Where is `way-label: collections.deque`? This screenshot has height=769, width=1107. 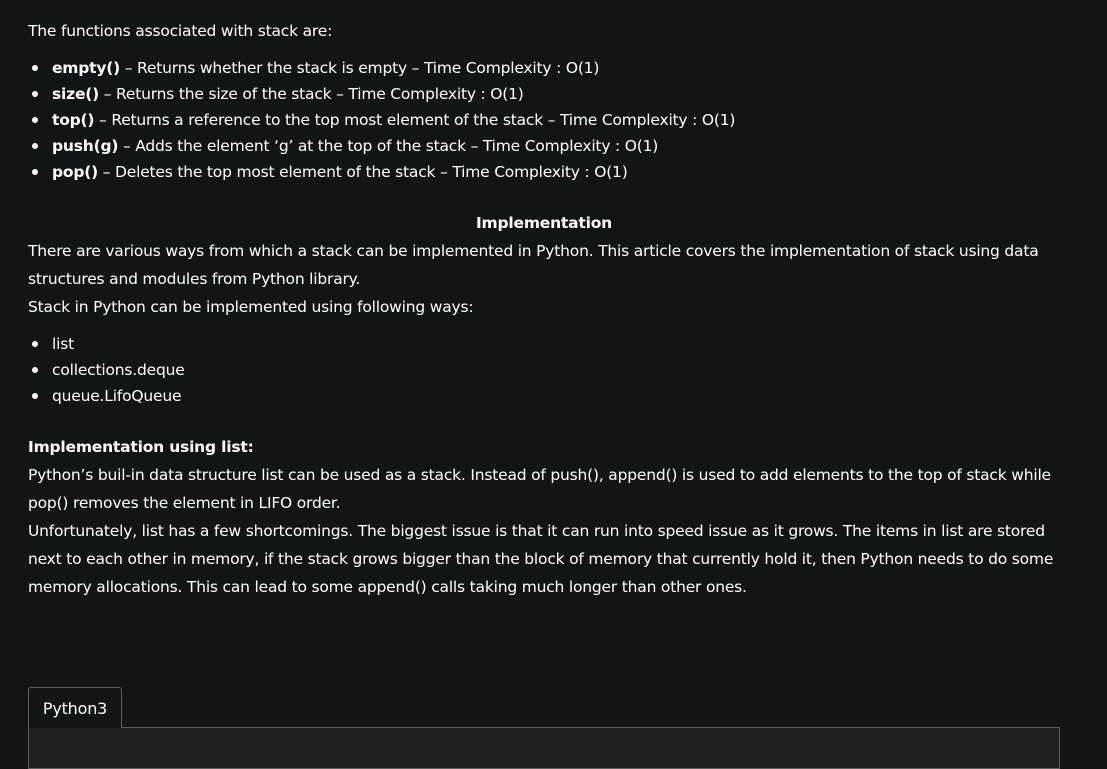 way-label: collections.deque is located at coordinates (118, 370).